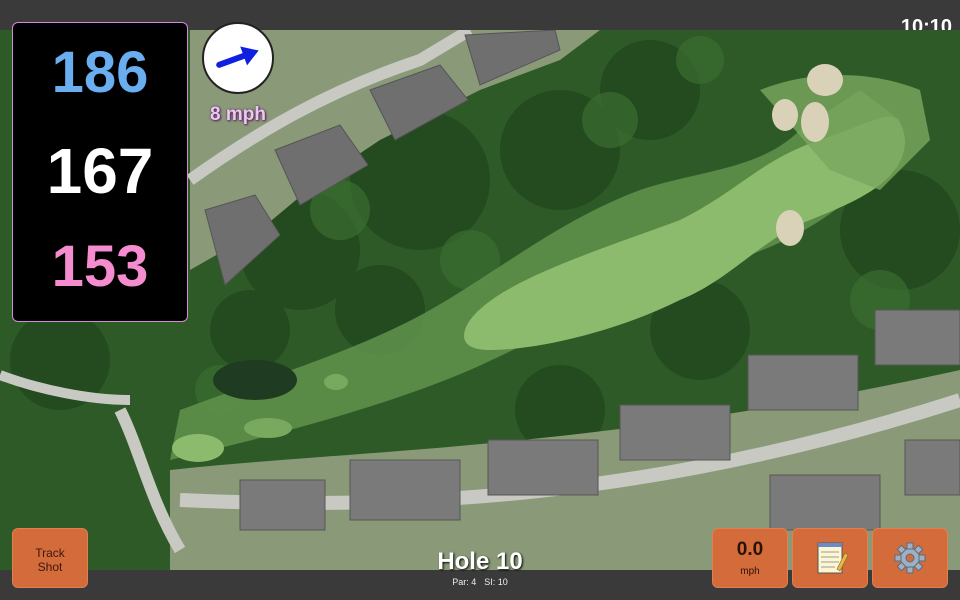 The height and width of the screenshot is (600, 960). Describe the element at coordinates (750, 549) in the screenshot. I see `speed-value: 0.0` at that location.